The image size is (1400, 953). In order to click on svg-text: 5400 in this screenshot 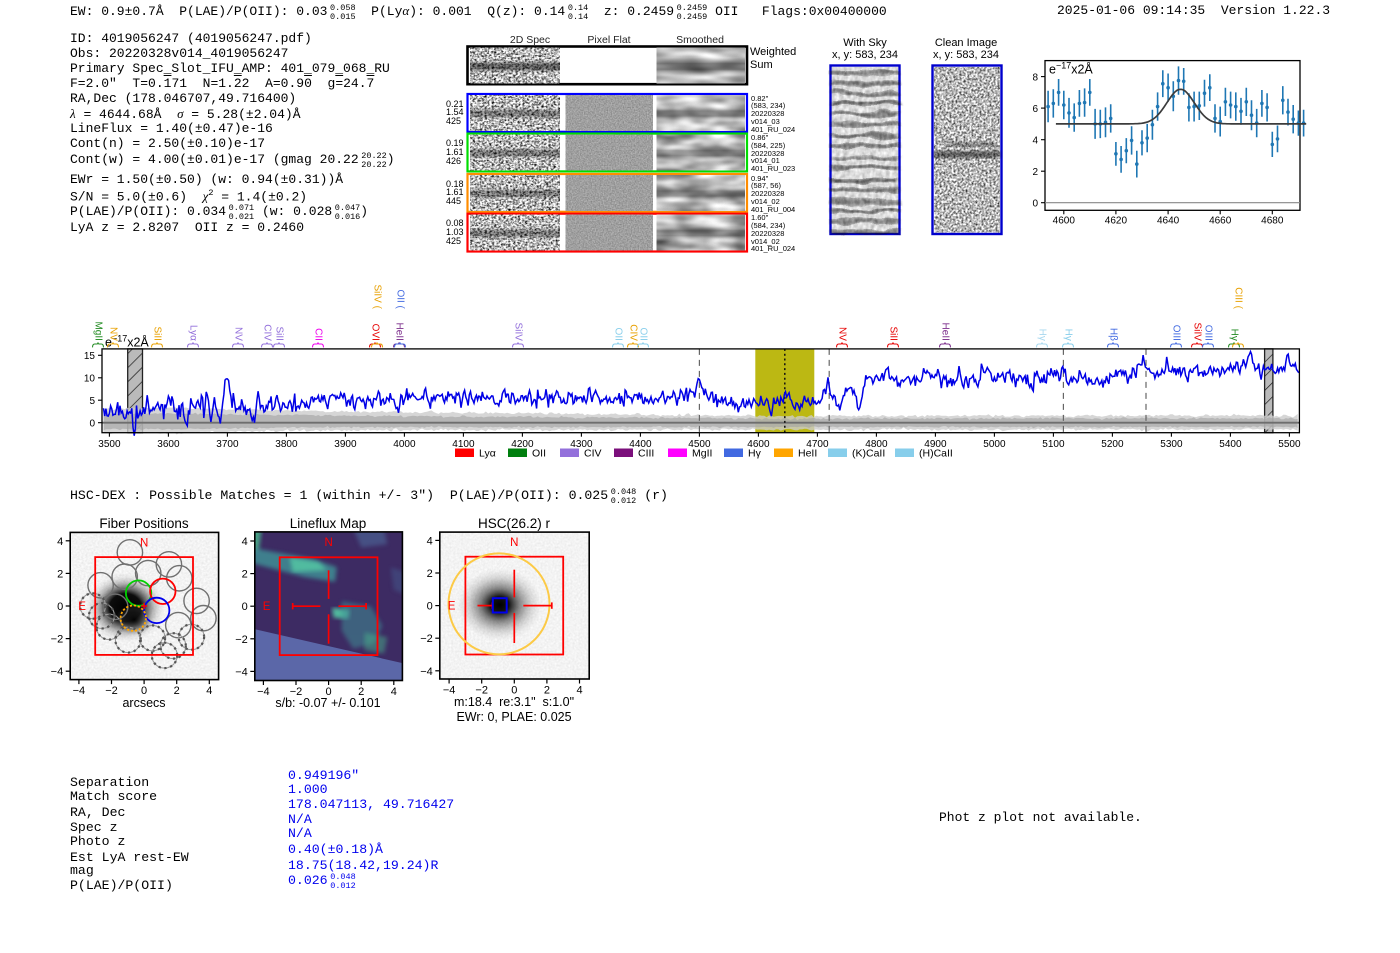, I will do `click(1230, 444)`.